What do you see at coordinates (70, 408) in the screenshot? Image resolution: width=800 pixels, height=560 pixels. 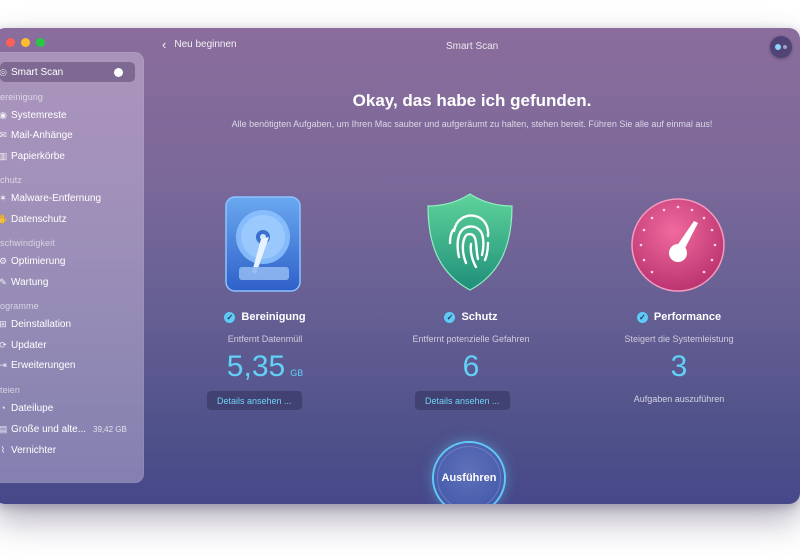 I see `sidebar-item-dateilupe: ◔ Dateilupe` at bounding box center [70, 408].